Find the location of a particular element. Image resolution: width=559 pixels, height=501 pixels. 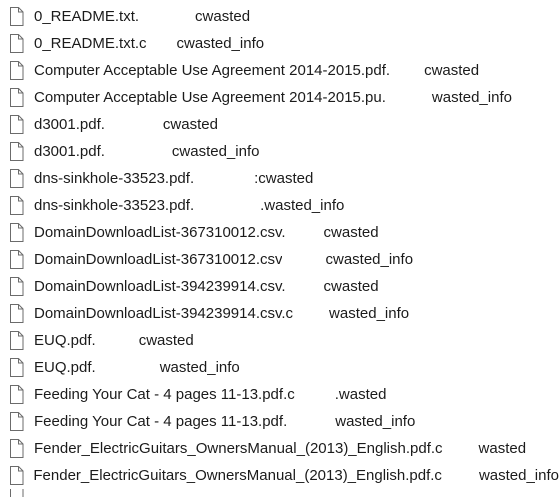

file-name: DomainDownloadList-367310012.csv. is located at coordinates (160, 232).